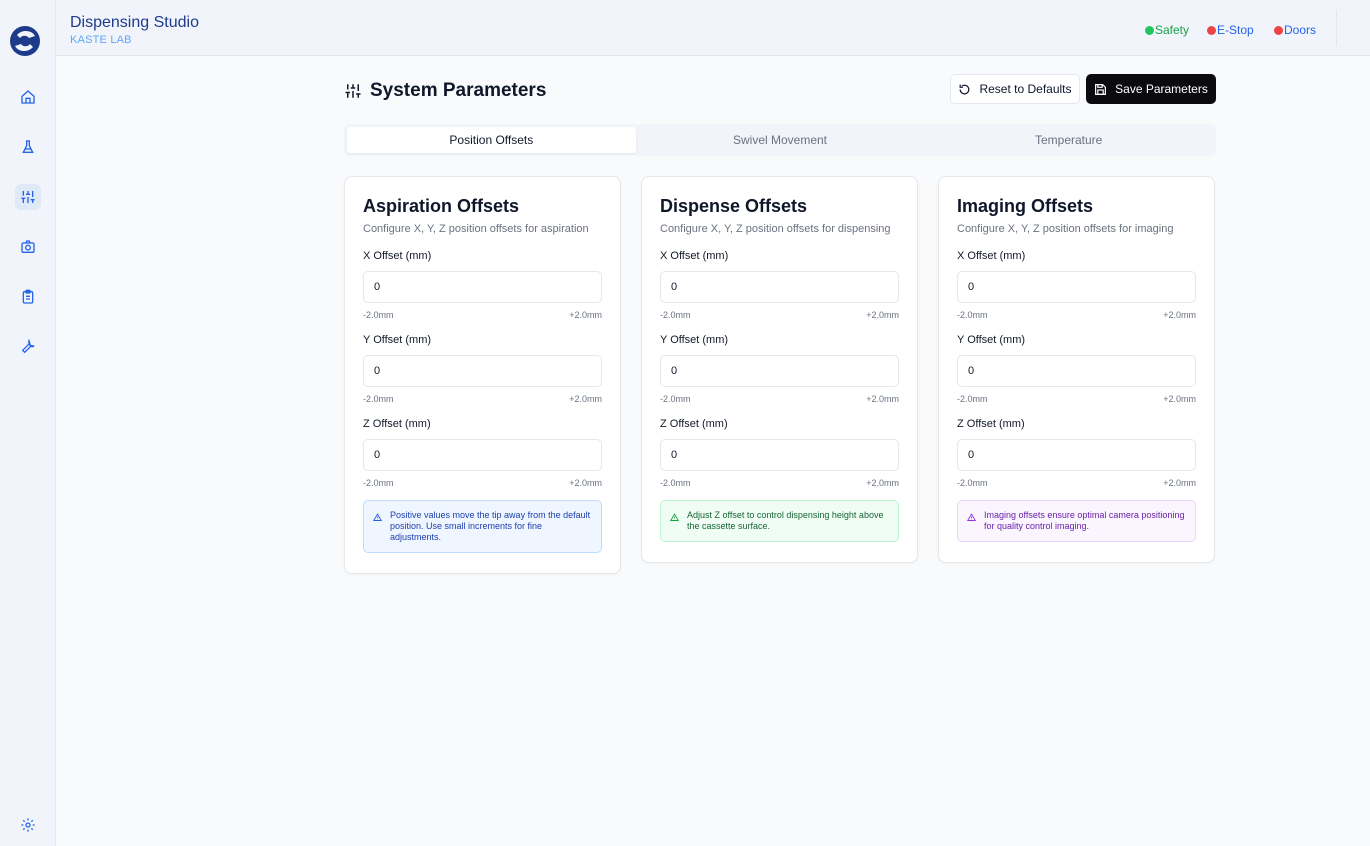  Describe the element at coordinates (965, 89) in the screenshot. I see `reset-icon` at that location.